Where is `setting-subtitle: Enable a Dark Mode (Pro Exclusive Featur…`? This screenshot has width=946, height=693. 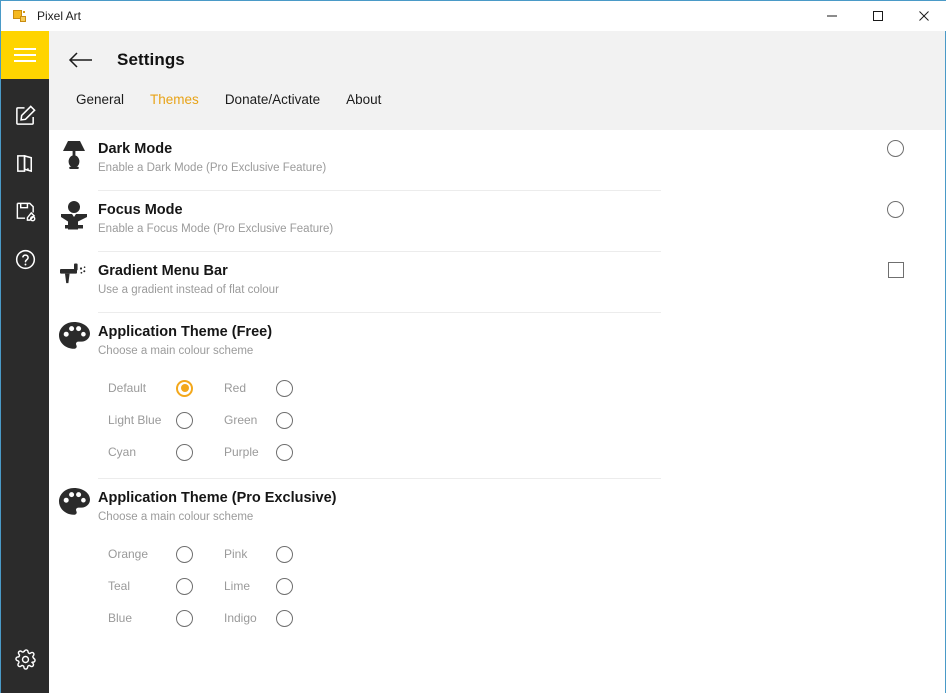
setting-subtitle: Enable a Dark Mode (Pro Exclusive Featur… is located at coordinates (212, 168).